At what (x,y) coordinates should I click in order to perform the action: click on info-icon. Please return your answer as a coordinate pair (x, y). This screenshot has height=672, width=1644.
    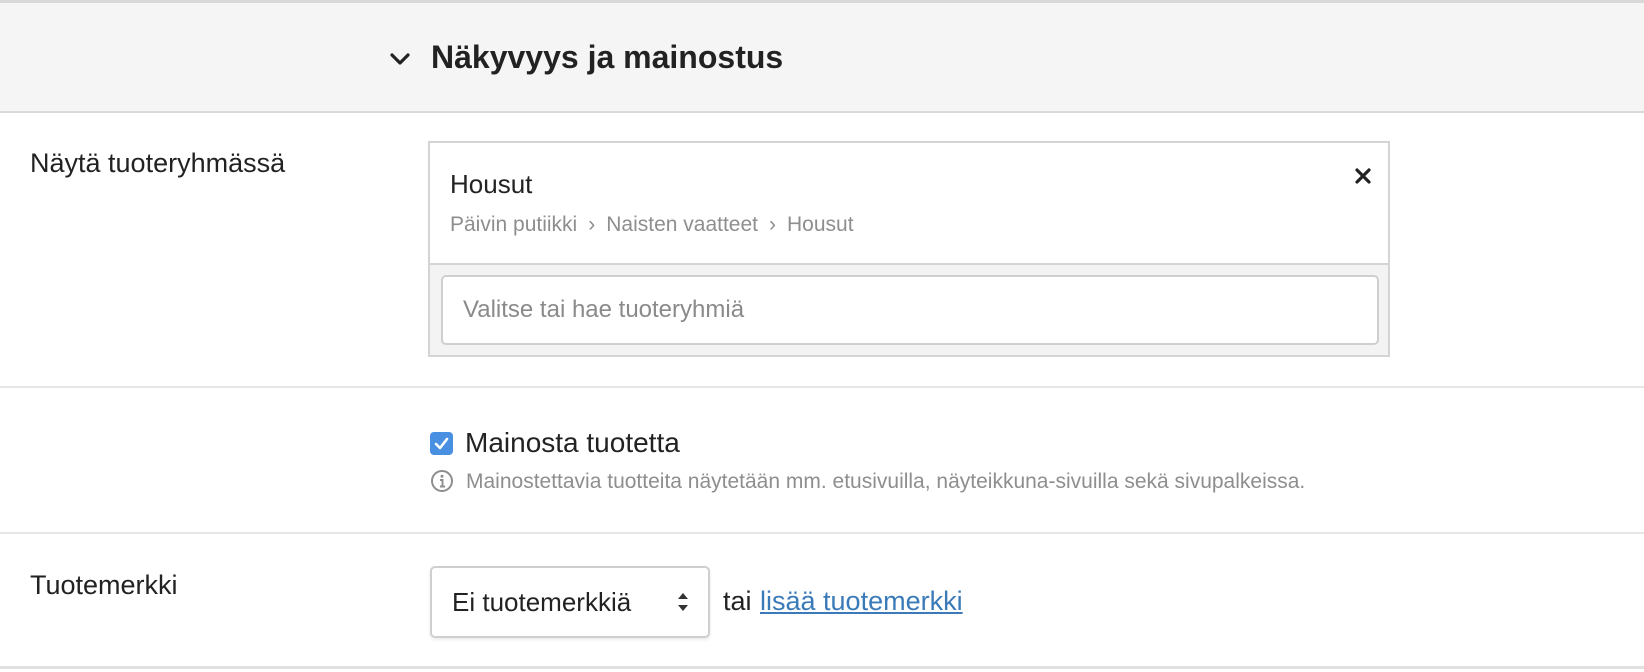
    Looking at the image, I should click on (442, 481).